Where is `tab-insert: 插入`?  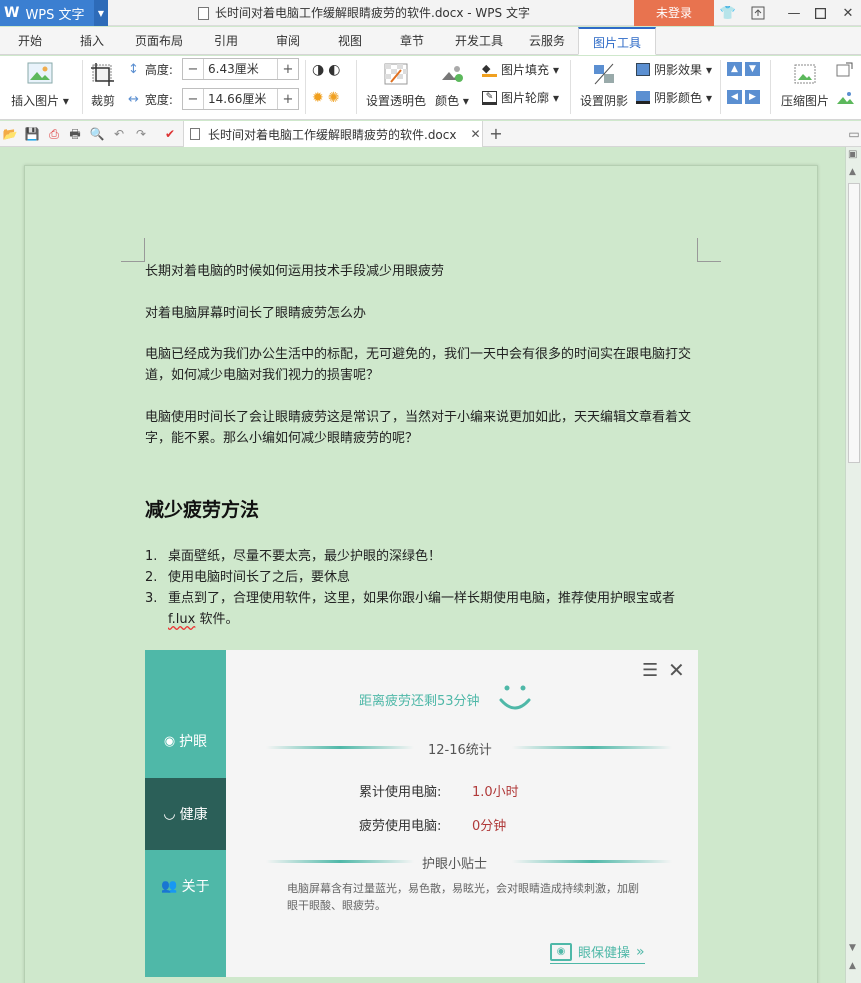 tab-insert: 插入 is located at coordinates (92, 41).